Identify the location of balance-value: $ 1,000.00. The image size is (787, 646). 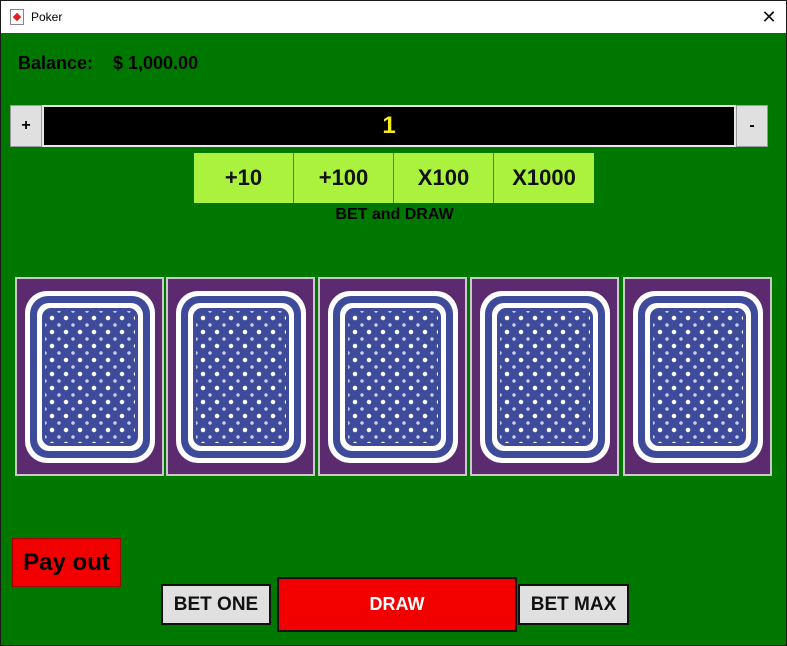
(156, 63).